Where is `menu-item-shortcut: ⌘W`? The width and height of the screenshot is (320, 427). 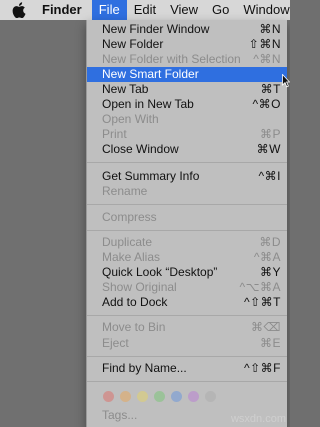
menu-item-shortcut: ⌘W is located at coordinates (268, 149).